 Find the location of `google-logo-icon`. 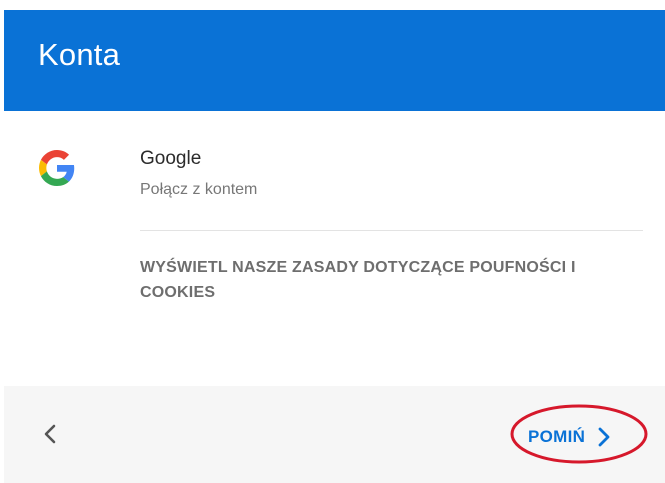

google-logo-icon is located at coordinates (57, 168).